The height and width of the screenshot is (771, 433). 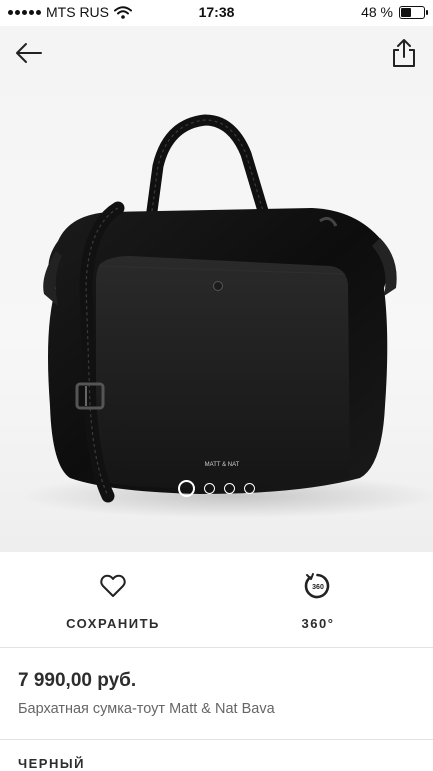 I want to click on save-label: СОХРАНИТЬ, so click(x=113, y=623).